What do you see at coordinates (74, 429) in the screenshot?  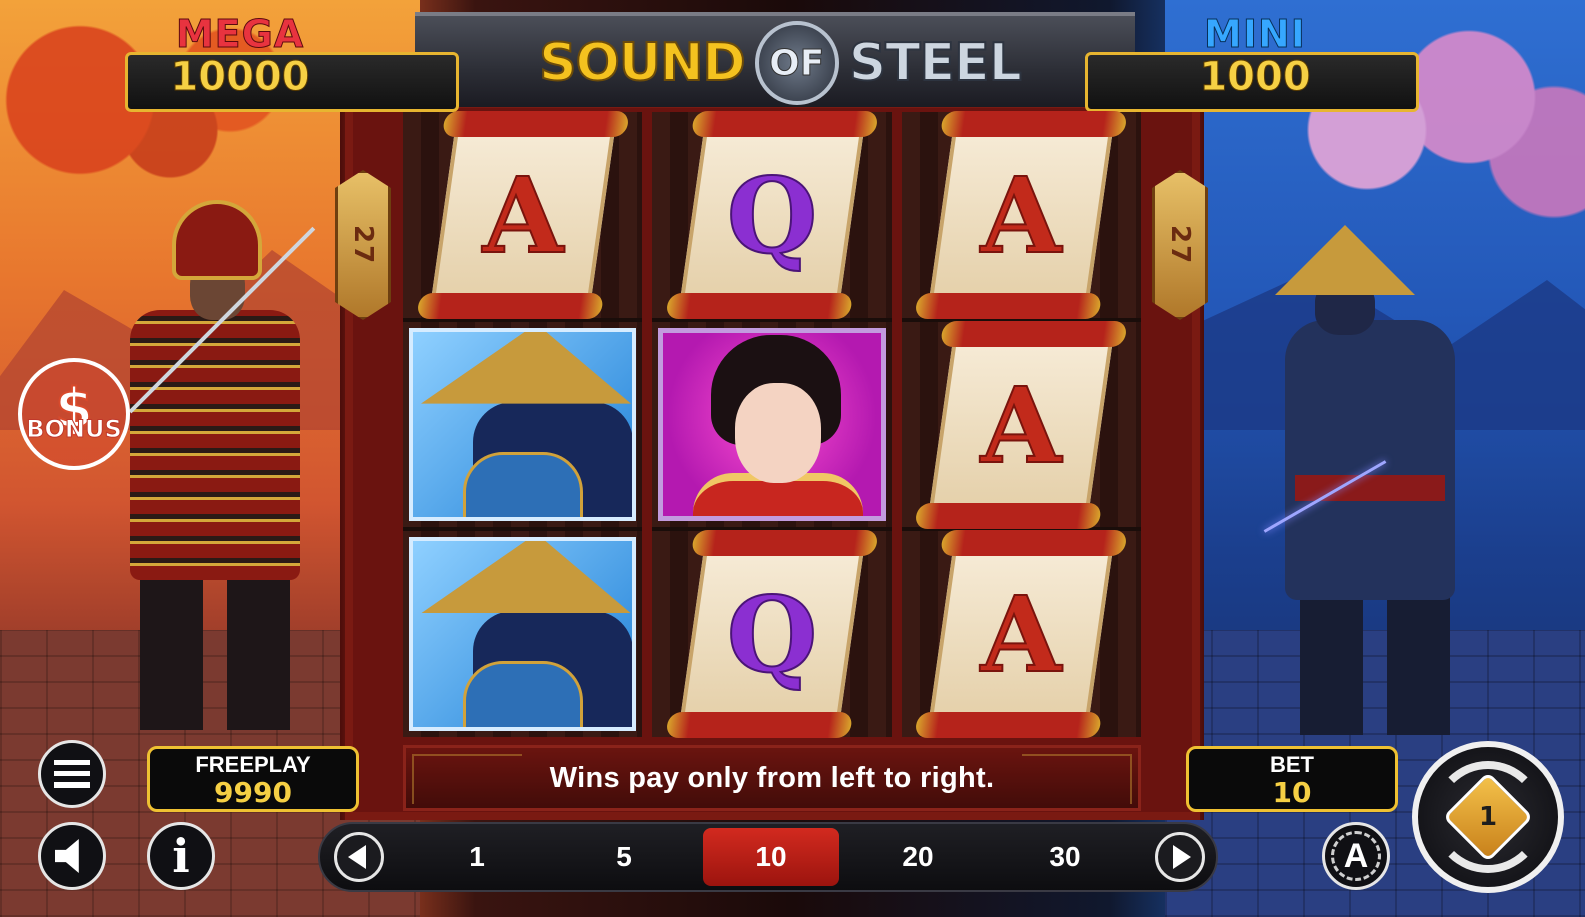 I see `bonus-label: BONUS` at bounding box center [74, 429].